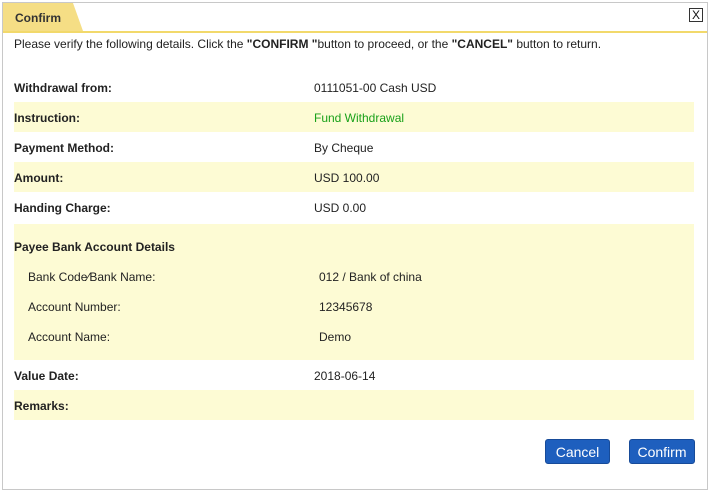 The height and width of the screenshot is (494, 712). What do you see at coordinates (47, 118) in the screenshot?
I see `instruction-label: Instruction:` at bounding box center [47, 118].